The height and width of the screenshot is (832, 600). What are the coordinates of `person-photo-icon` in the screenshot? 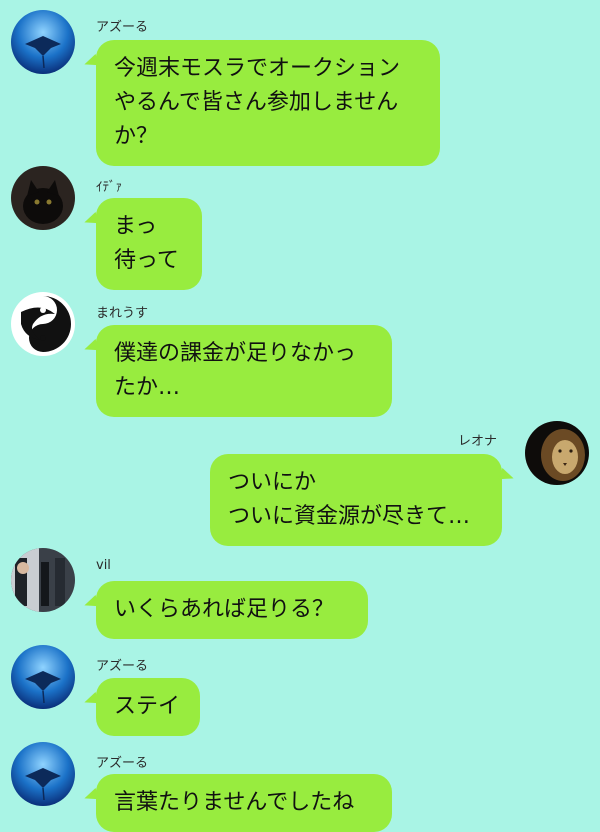 It's located at (43, 580).